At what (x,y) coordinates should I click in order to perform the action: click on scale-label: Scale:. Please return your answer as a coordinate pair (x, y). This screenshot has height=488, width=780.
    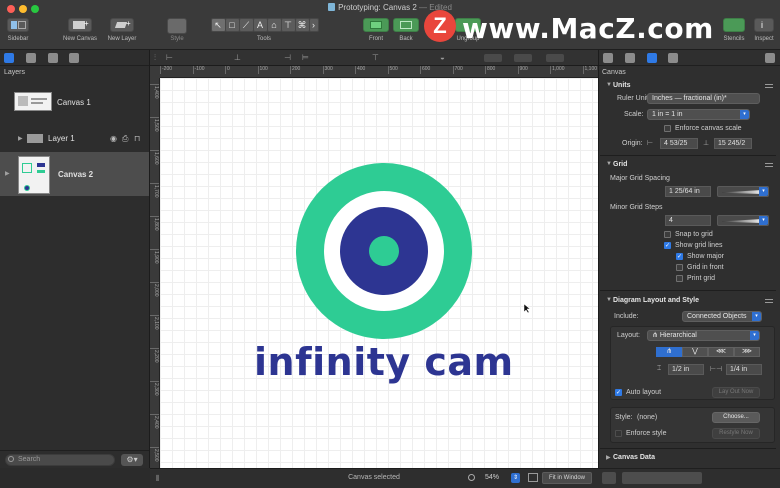
    Looking at the image, I should click on (634, 114).